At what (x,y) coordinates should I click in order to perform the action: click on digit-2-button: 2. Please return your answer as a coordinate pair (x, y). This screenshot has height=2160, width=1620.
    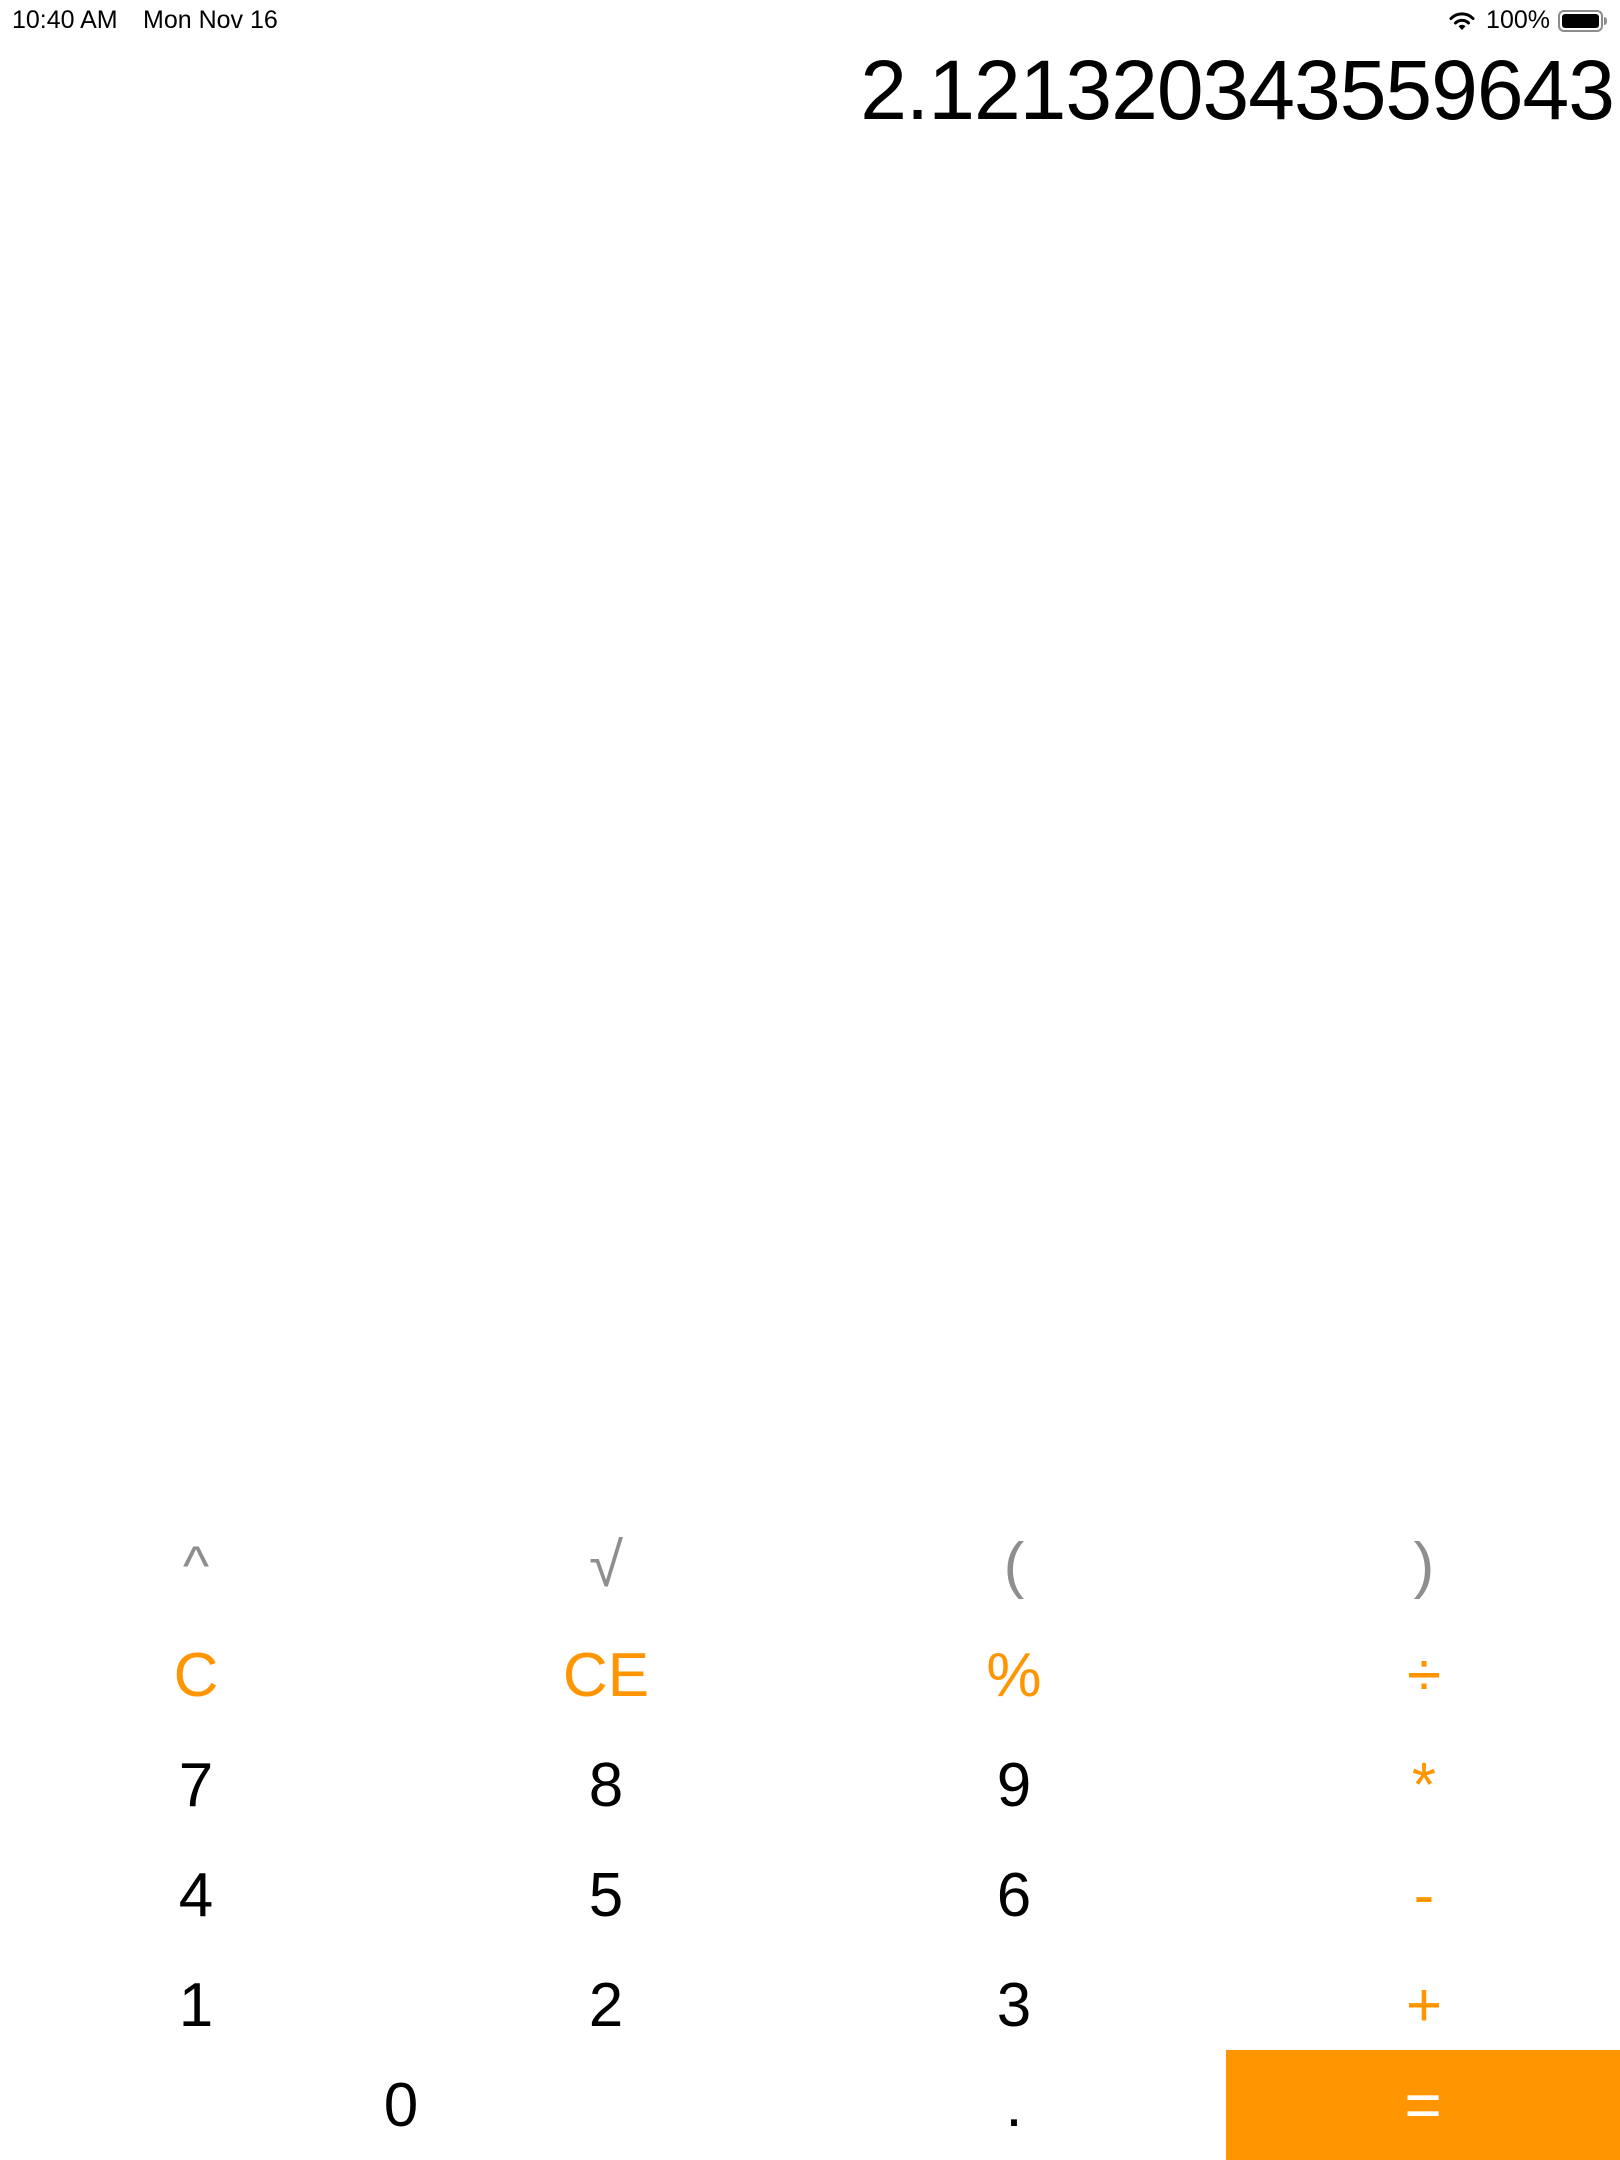
    Looking at the image, I should click on (606, 2005).